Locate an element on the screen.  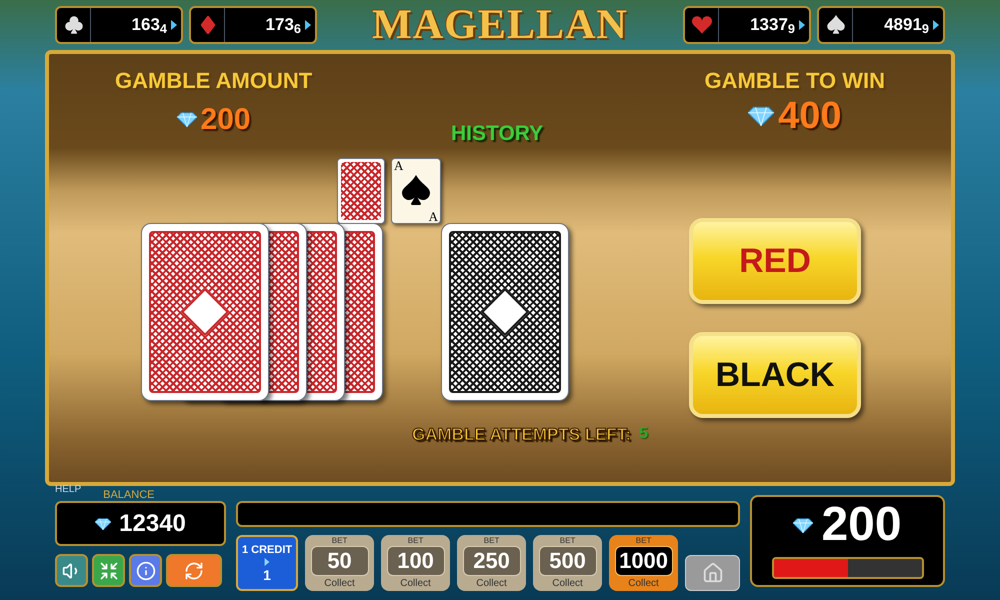
autoplay-button is located at coordinates (194, 570).